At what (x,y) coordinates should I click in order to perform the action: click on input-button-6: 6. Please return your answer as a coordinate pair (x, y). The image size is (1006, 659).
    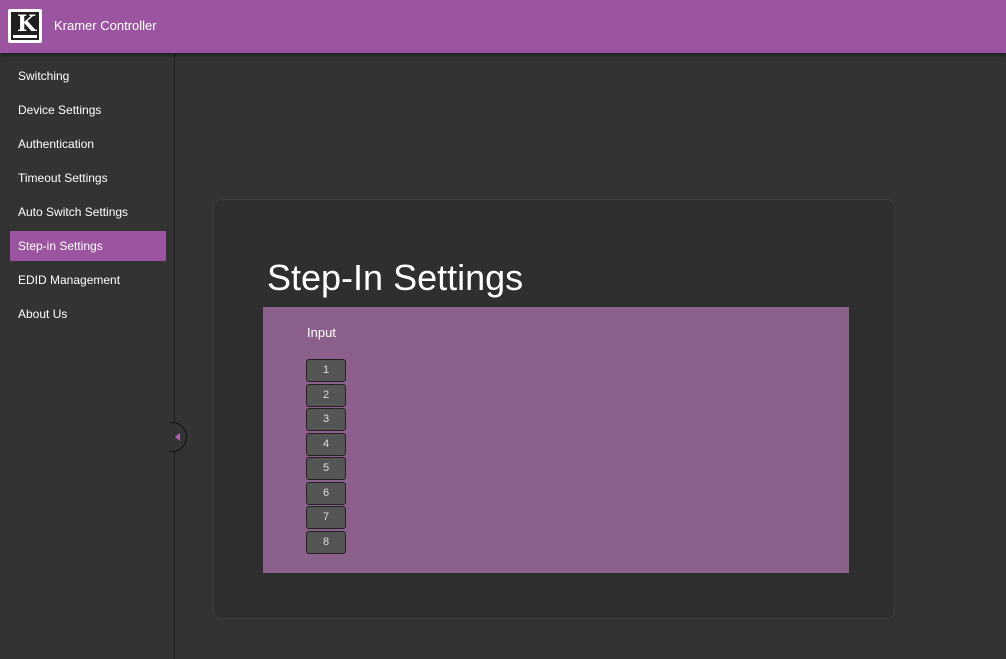
    Looking at the image, I should click on (326, 493).